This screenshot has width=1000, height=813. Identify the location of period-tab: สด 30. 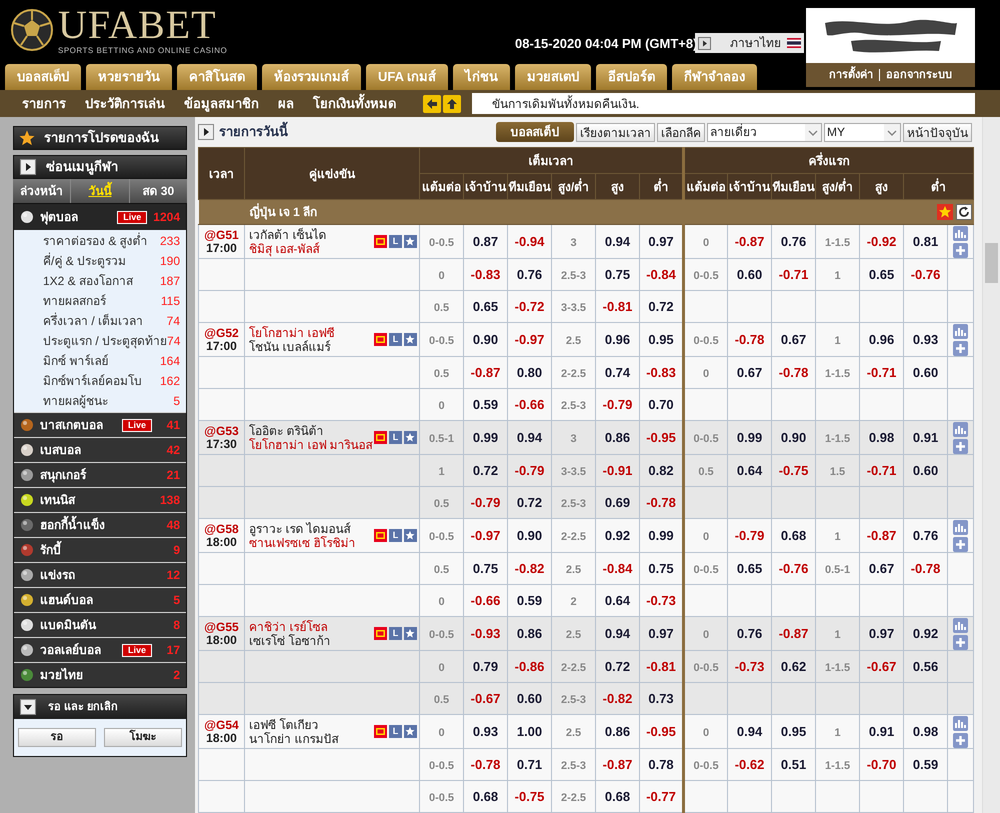
(158, 191).